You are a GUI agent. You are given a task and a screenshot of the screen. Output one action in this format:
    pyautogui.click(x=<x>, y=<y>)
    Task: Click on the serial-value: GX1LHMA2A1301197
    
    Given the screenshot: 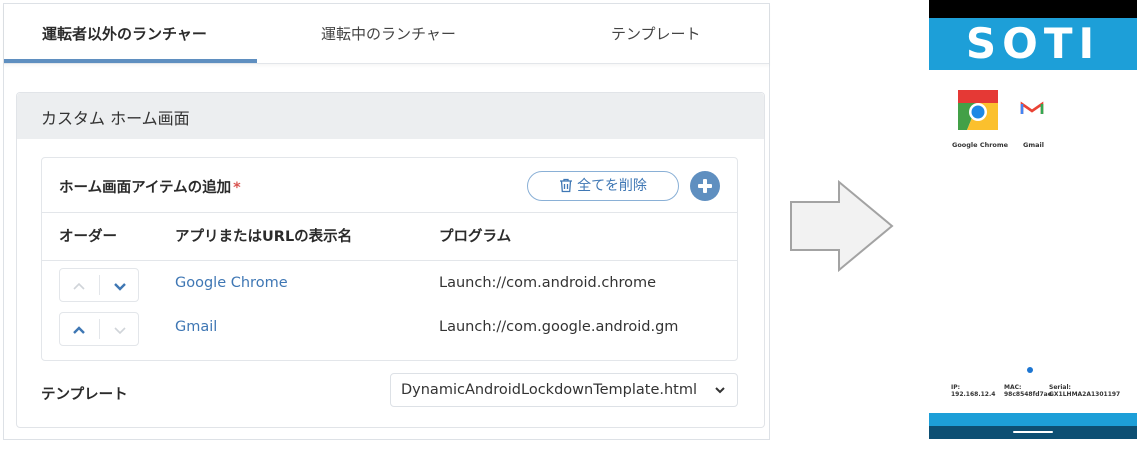 What is the action you would take?
    pyautogui.click(x=1085, y=394)
    